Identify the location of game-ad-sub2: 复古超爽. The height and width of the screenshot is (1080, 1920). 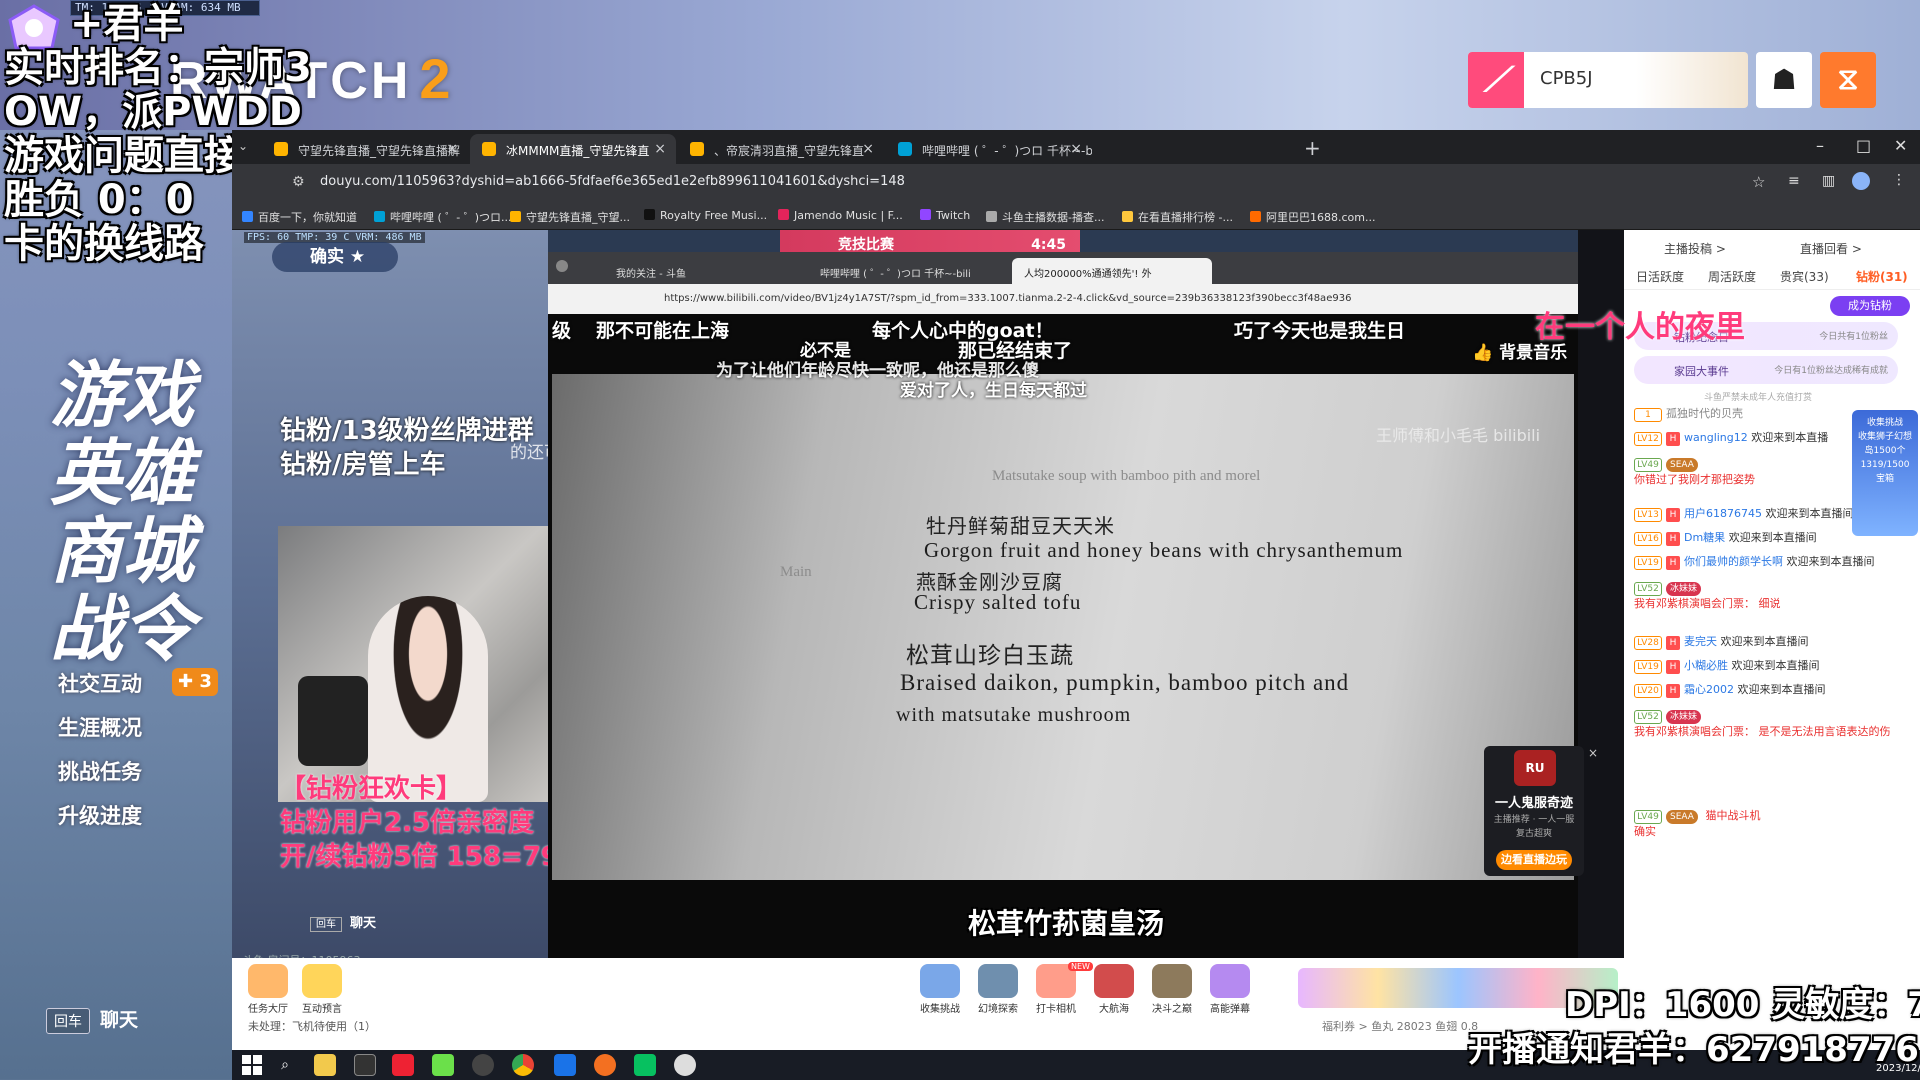
(1533, 834).